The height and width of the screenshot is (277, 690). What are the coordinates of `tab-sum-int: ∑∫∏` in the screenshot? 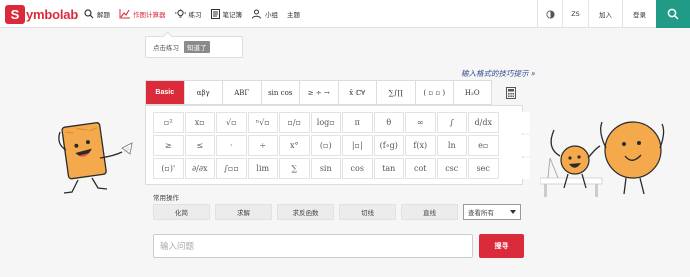 It's located at (395, 92).